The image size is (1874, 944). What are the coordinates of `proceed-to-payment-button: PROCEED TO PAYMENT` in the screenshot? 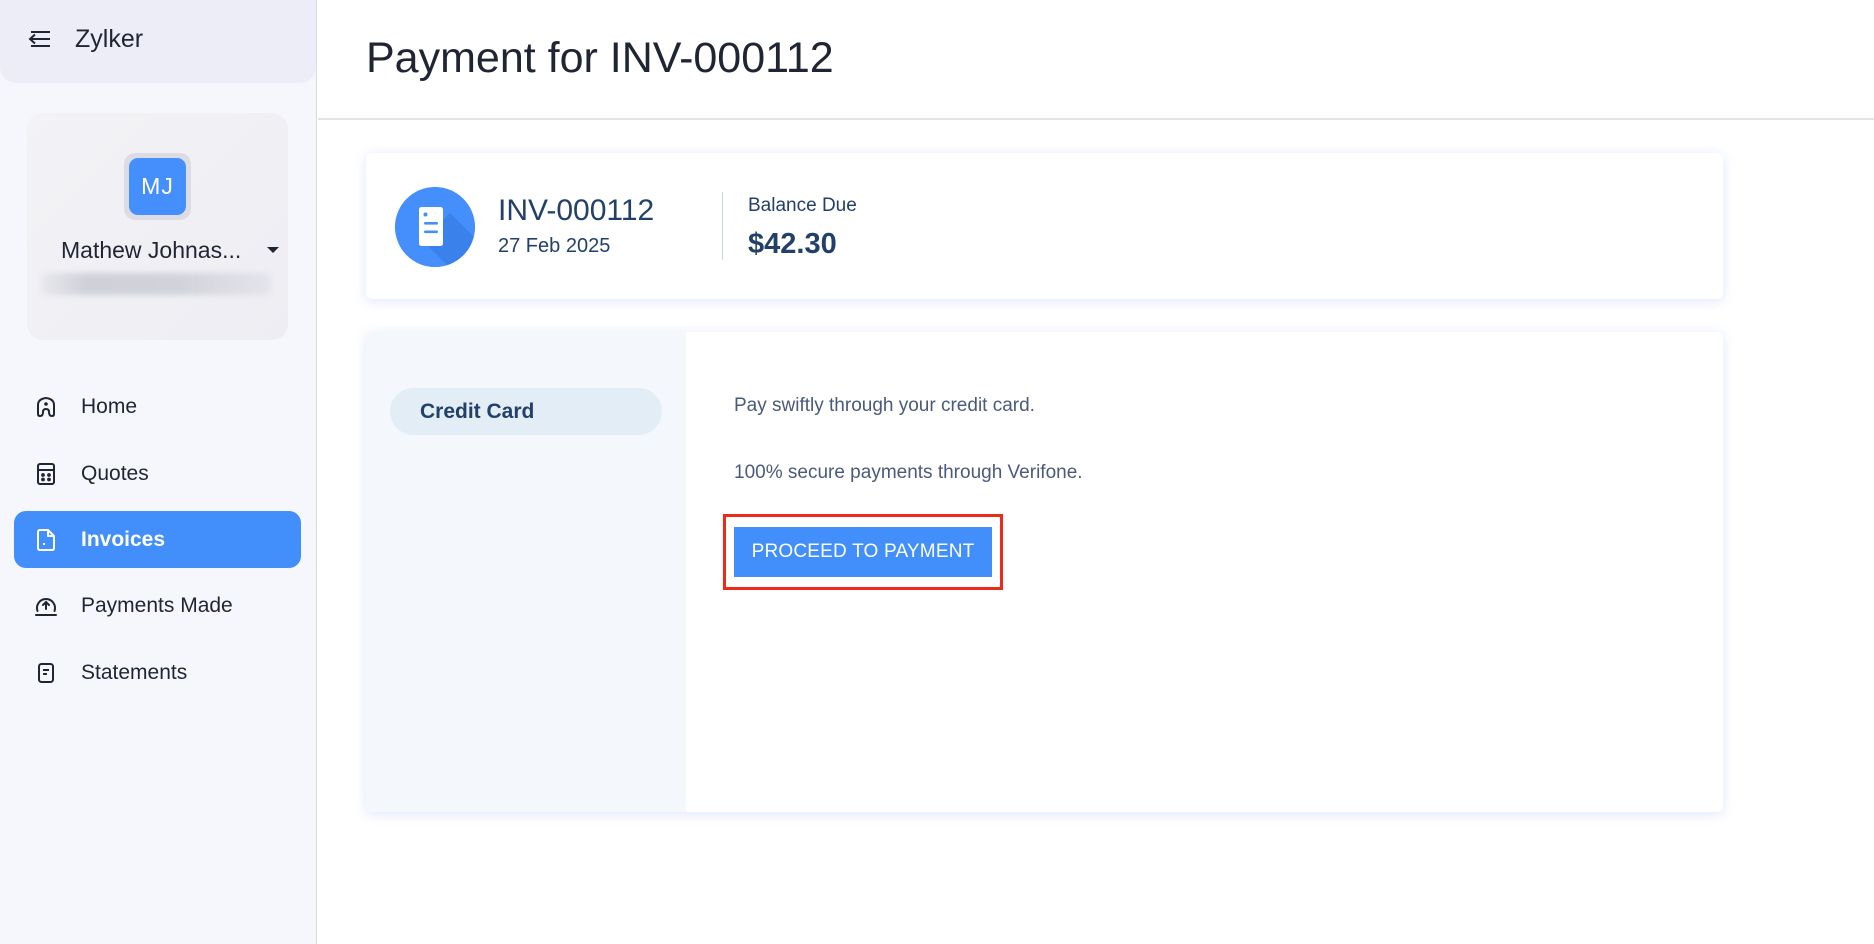 It's located at (863, 552).